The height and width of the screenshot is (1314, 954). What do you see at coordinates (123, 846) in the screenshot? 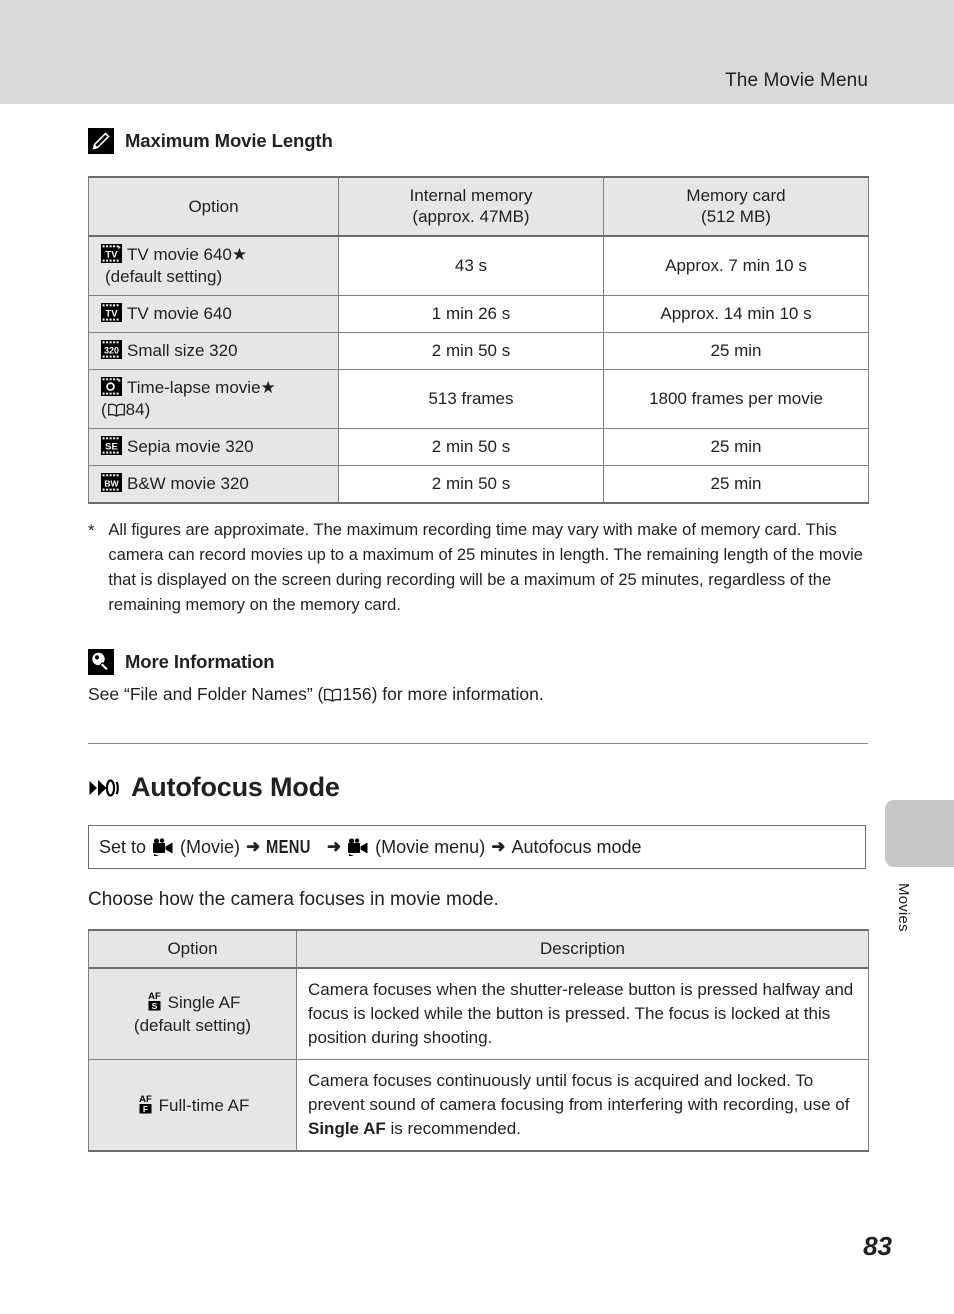
I see `path-set-to-label: Set to` at bounding box center [123, 846].